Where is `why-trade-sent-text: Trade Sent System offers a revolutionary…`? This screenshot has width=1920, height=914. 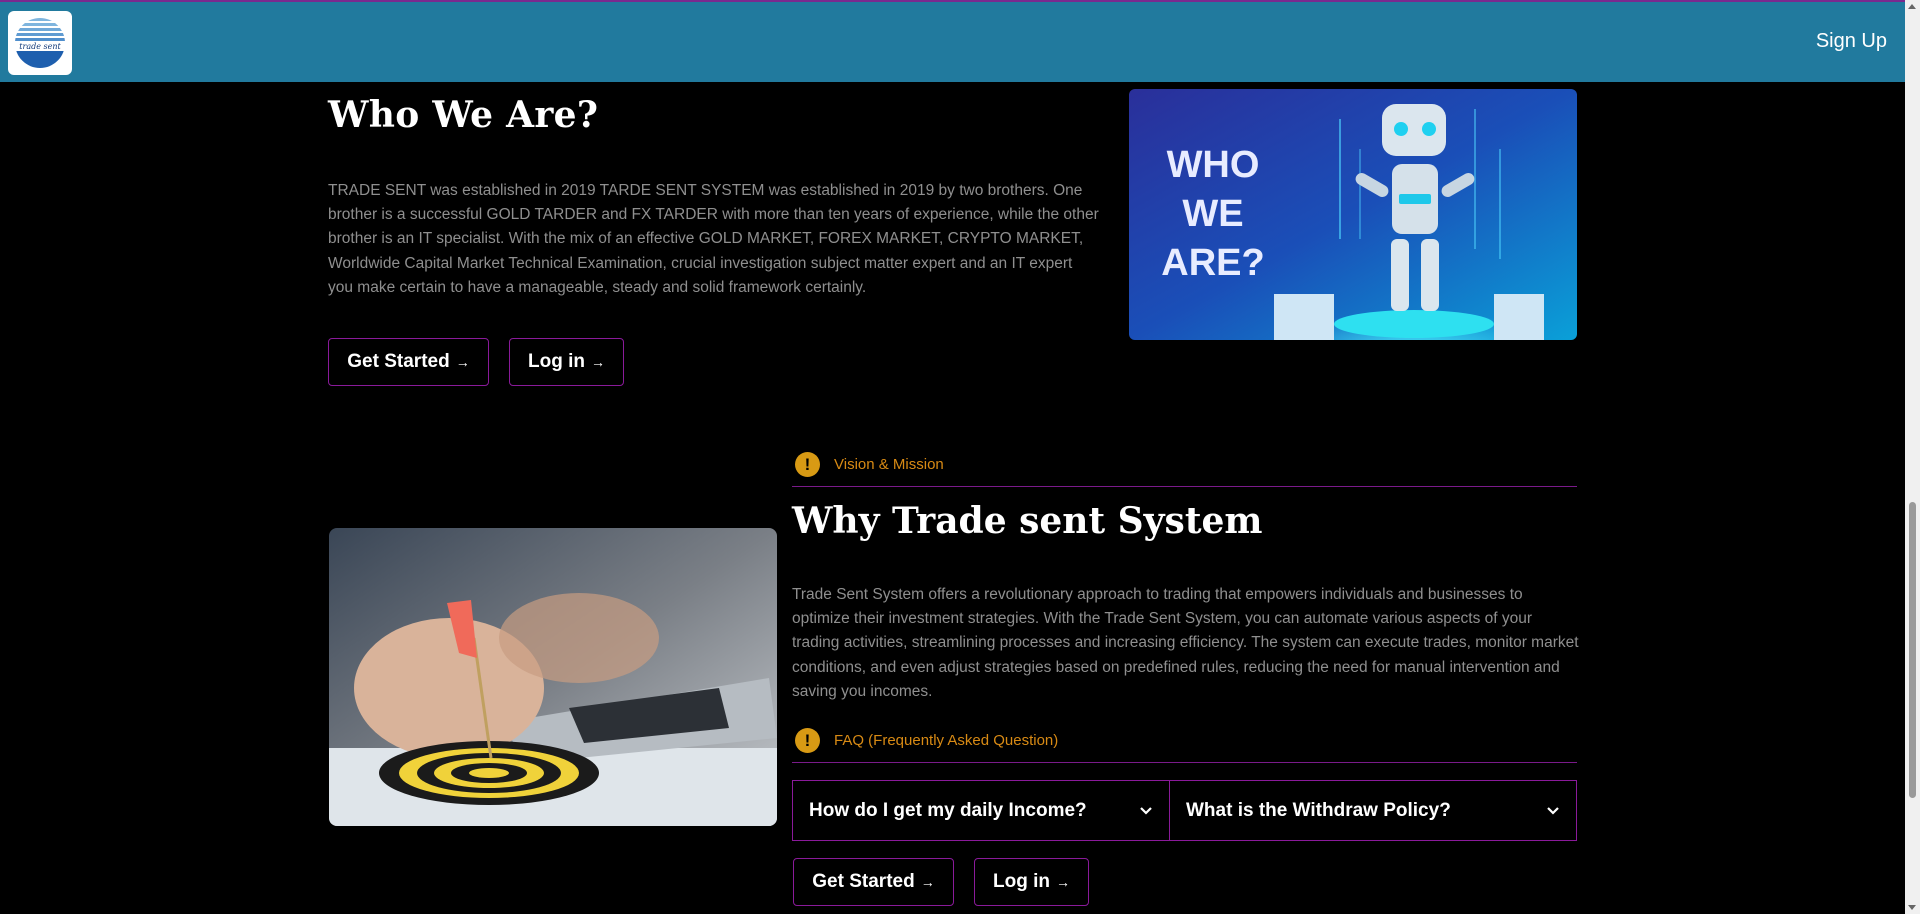
why-trade-sent-text: Trade Sent System offers a revolutionary… is located at coordinates (1185, 643).